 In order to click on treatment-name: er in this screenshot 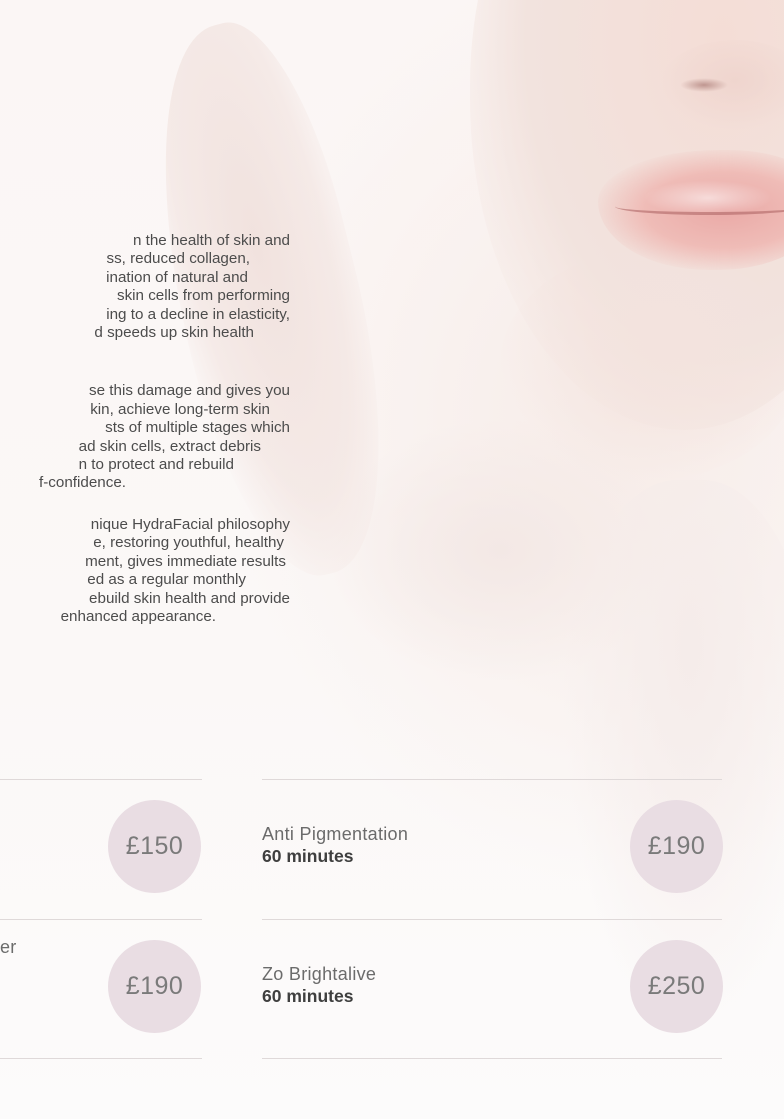, I will do `click(8, 947)`.